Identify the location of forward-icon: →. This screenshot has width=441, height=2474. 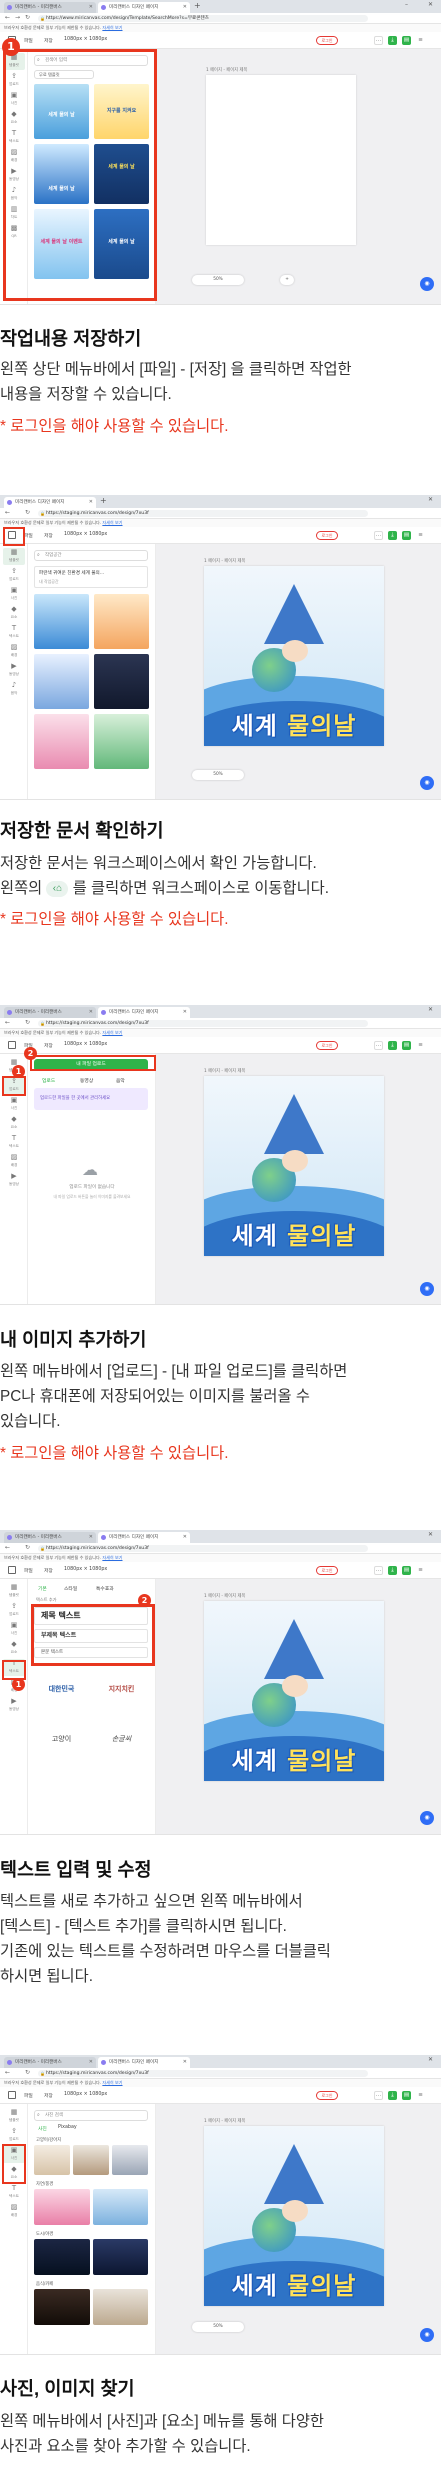
(17, 17).